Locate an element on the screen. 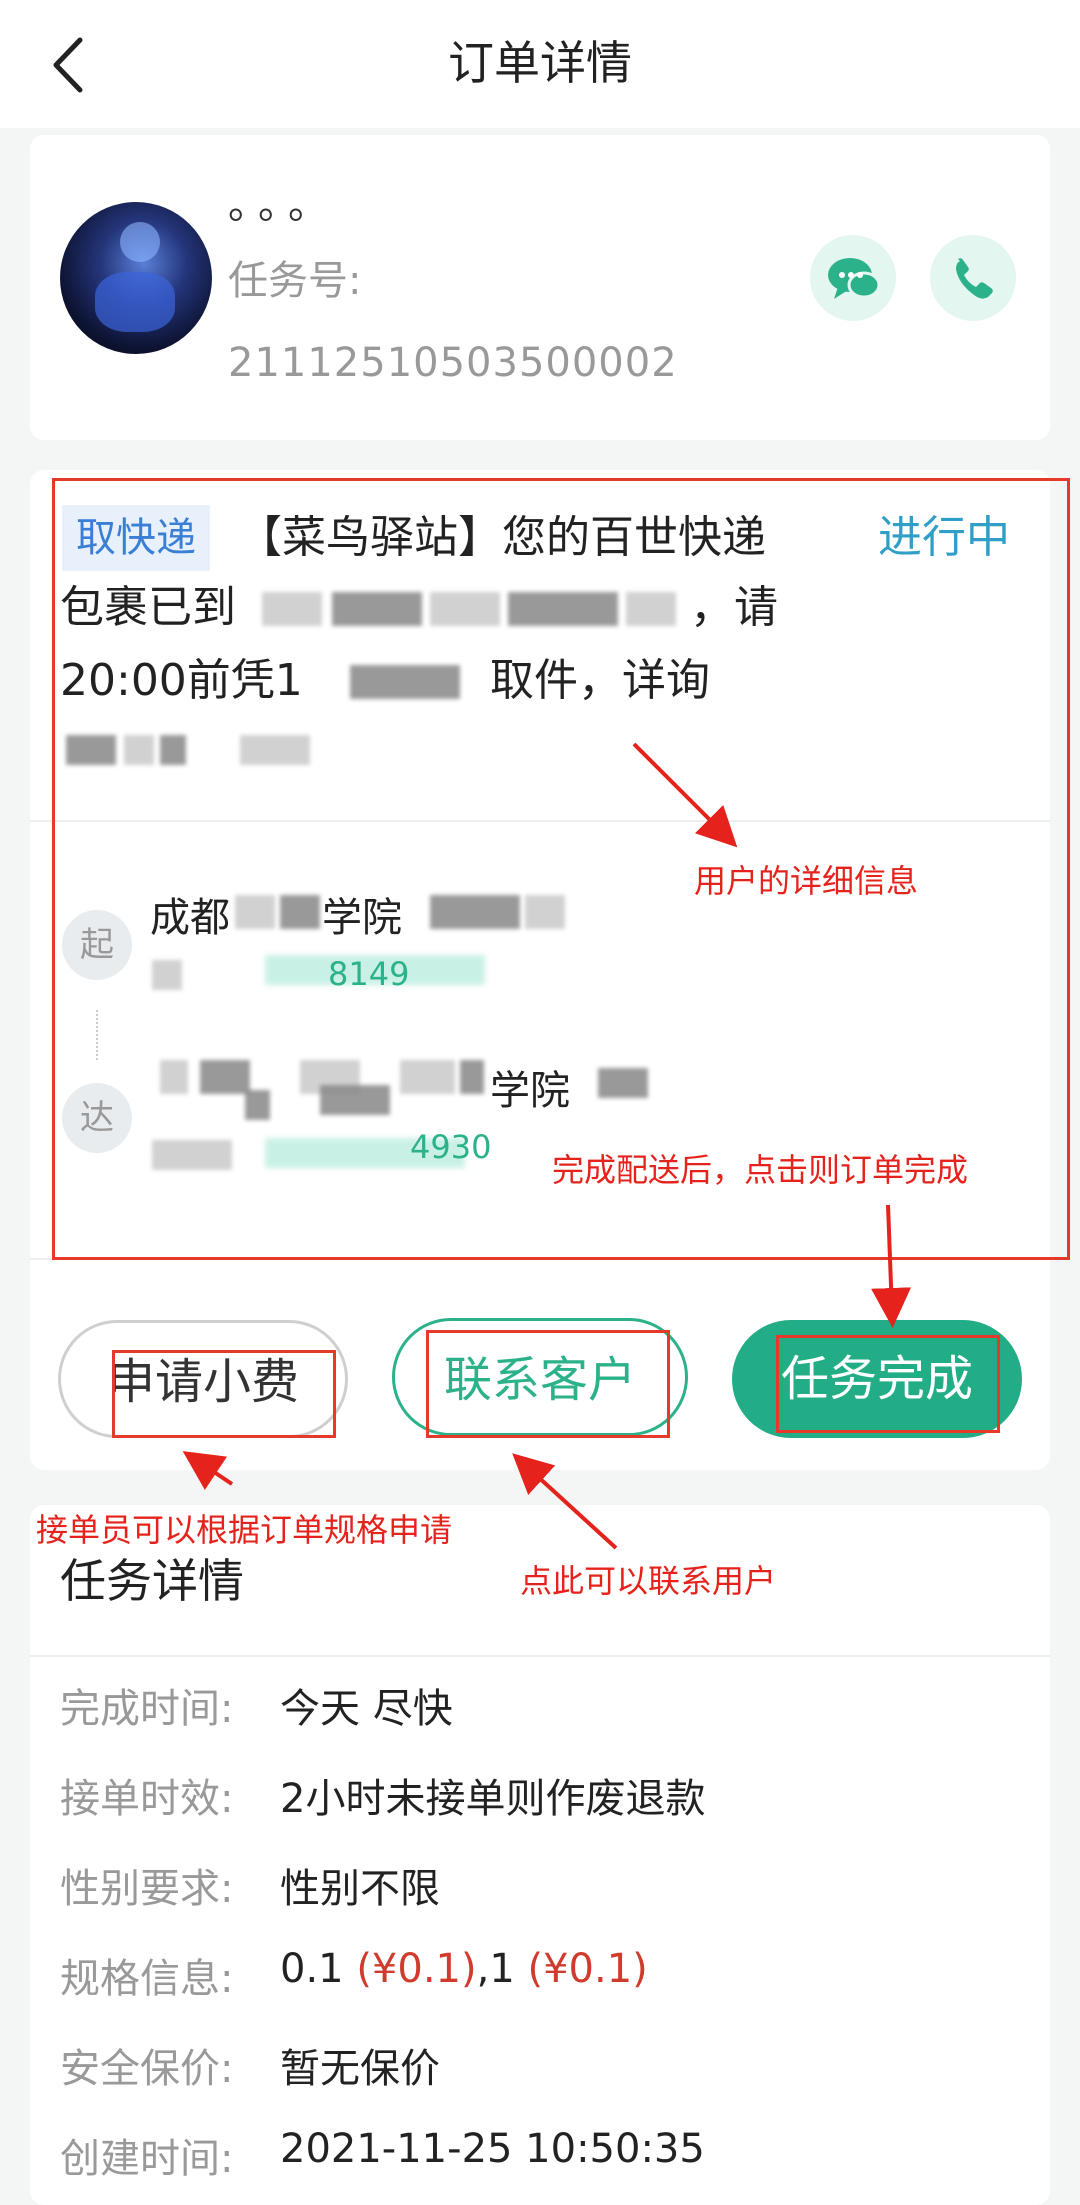 Image resolution: width=1080 pixels, height=2205 pixels. arrow-complete is located at coordinates (891, 1266).